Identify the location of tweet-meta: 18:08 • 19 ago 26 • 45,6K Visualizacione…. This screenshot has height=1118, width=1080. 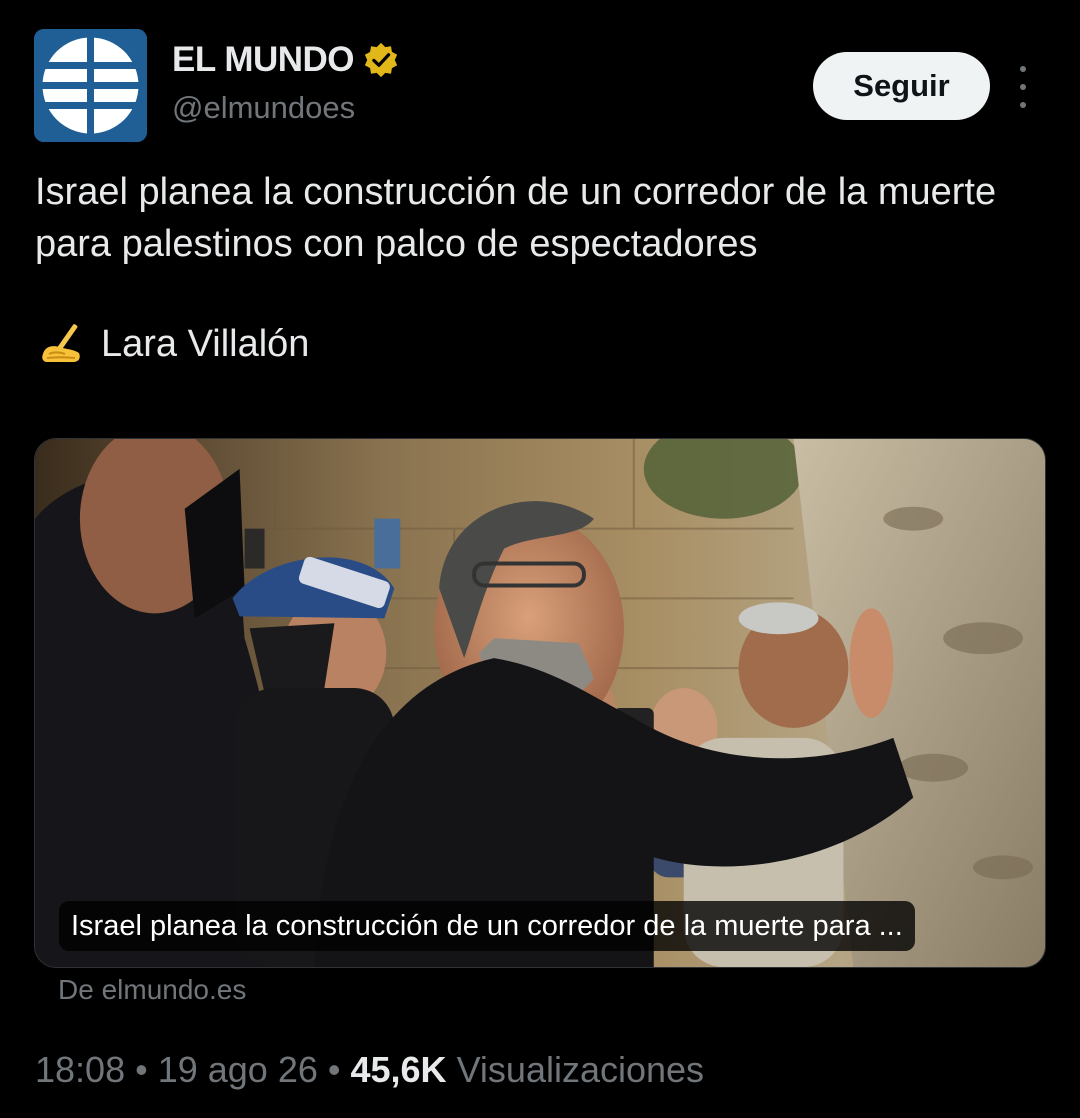
(369, 1070).